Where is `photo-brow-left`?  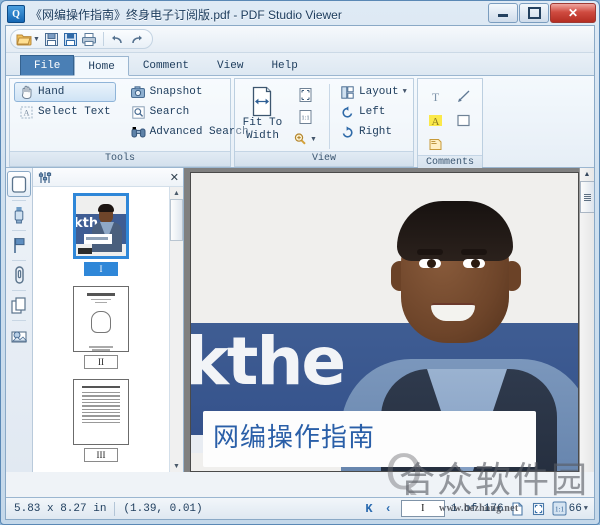 photo-brow-left is located at coordinates (430, 252).